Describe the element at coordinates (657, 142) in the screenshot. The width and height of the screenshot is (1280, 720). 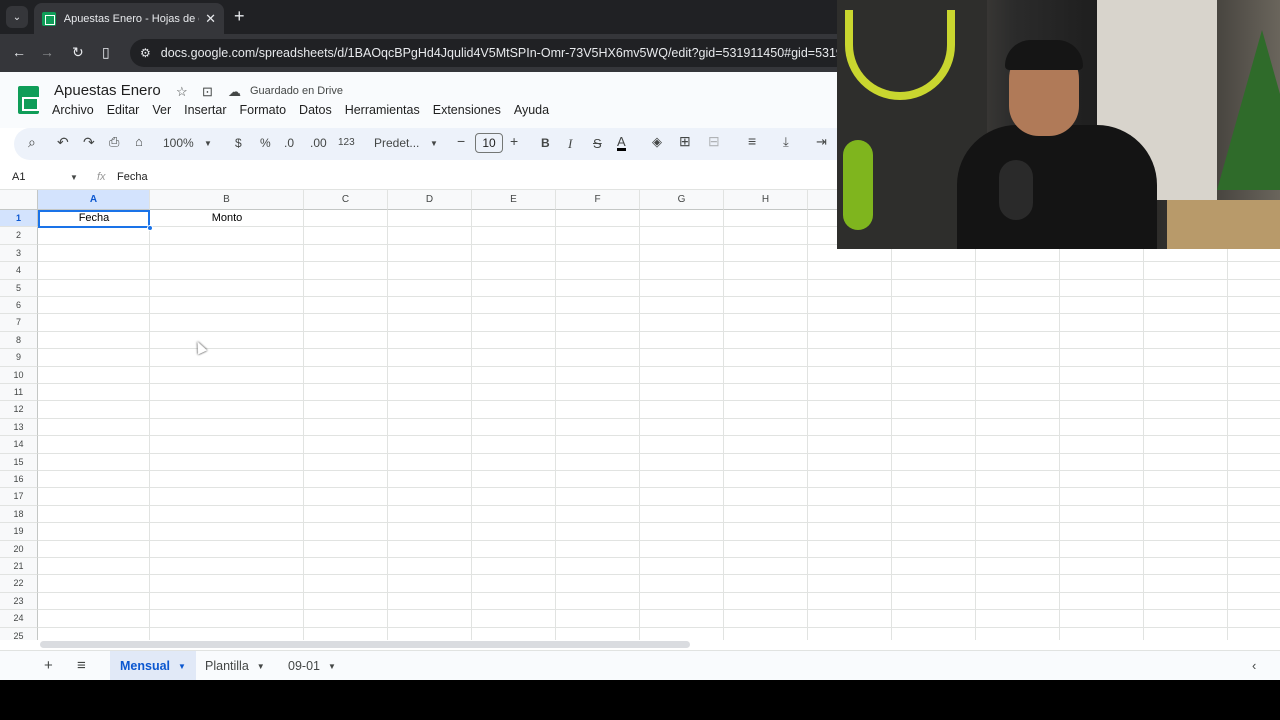
I see `fill-color-icon: ◈` at that location.